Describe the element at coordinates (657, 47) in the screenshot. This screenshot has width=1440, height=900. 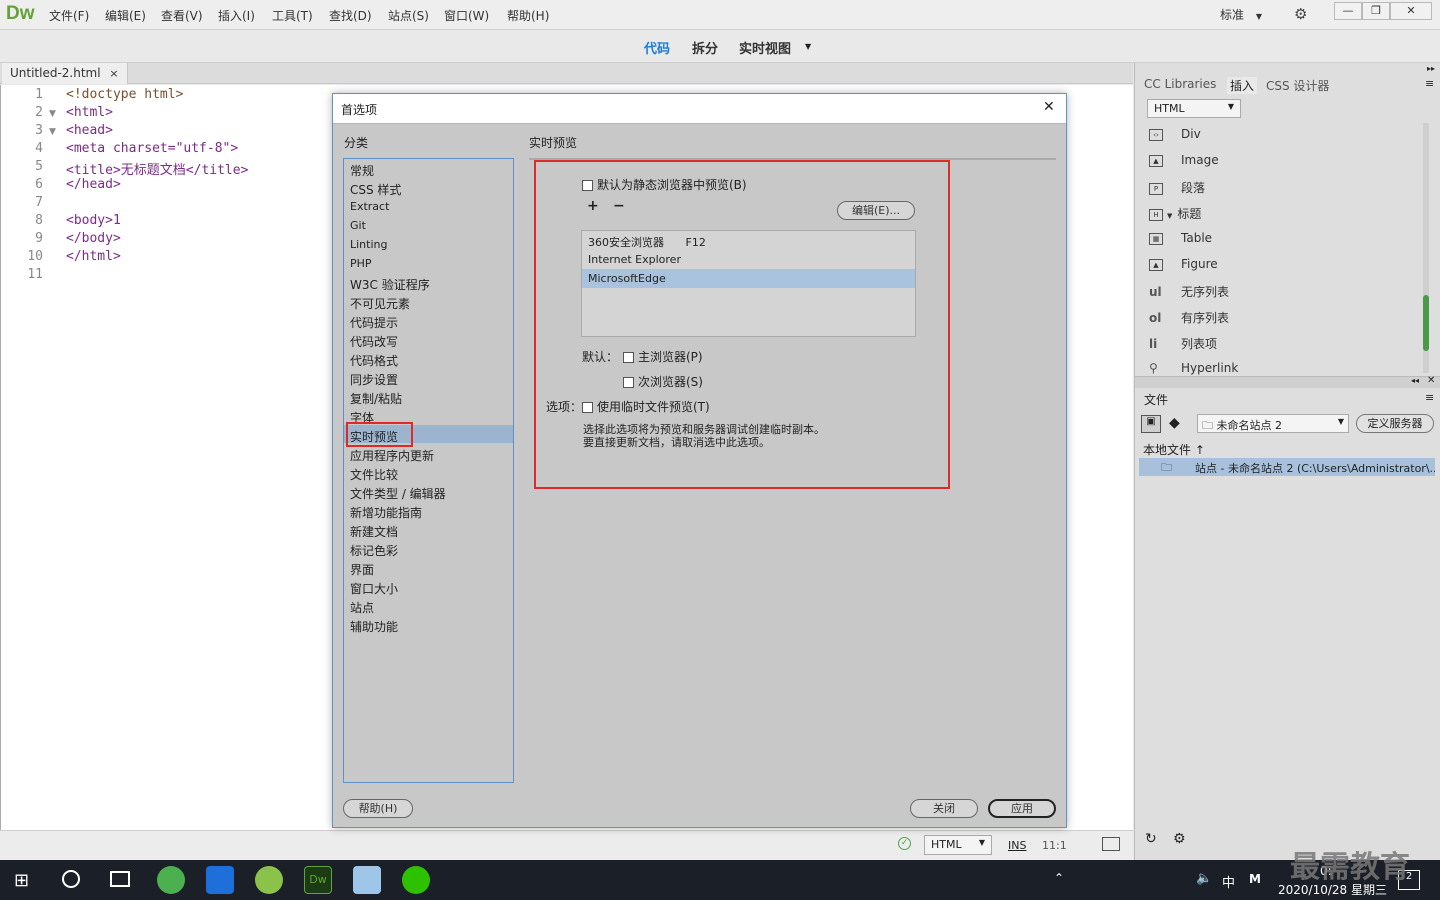
I see `code-view-button: 代码` at that location.